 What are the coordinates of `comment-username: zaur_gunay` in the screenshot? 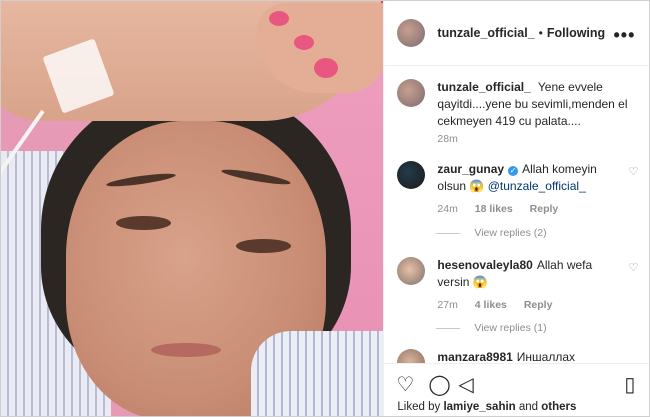 It's located at (470, 169).